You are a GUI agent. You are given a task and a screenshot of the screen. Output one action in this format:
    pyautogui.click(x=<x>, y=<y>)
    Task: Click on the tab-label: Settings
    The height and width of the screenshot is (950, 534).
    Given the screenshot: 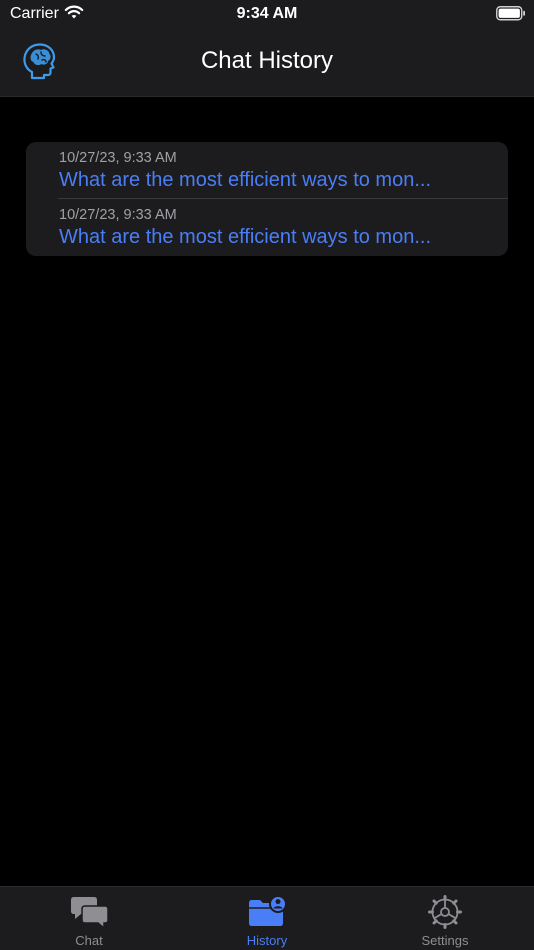 What is the action you would take?
    pyautogui.click(x=445, y=940)
    